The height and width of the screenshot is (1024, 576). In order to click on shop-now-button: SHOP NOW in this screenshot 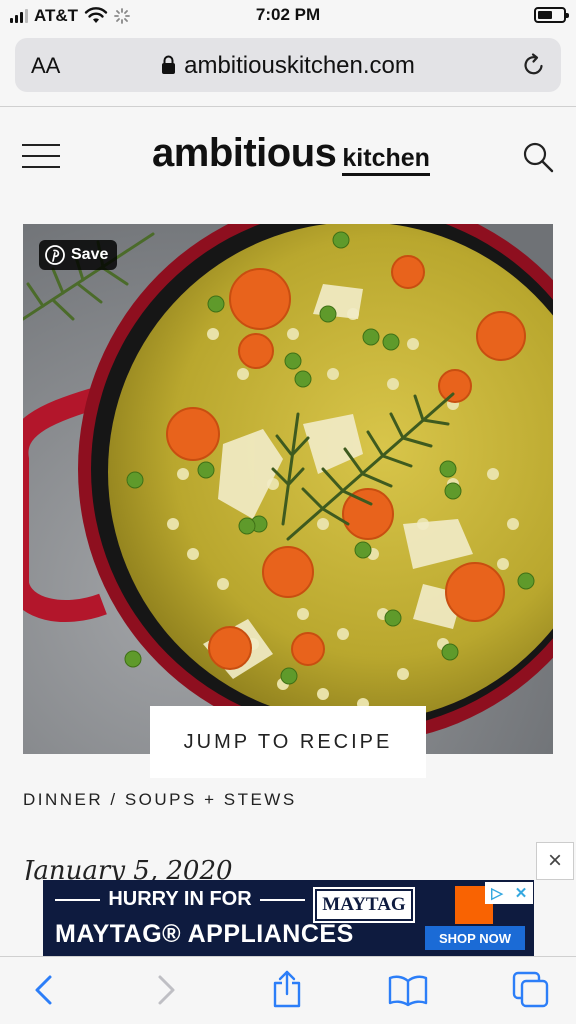, I will do `click(475, 938)`.